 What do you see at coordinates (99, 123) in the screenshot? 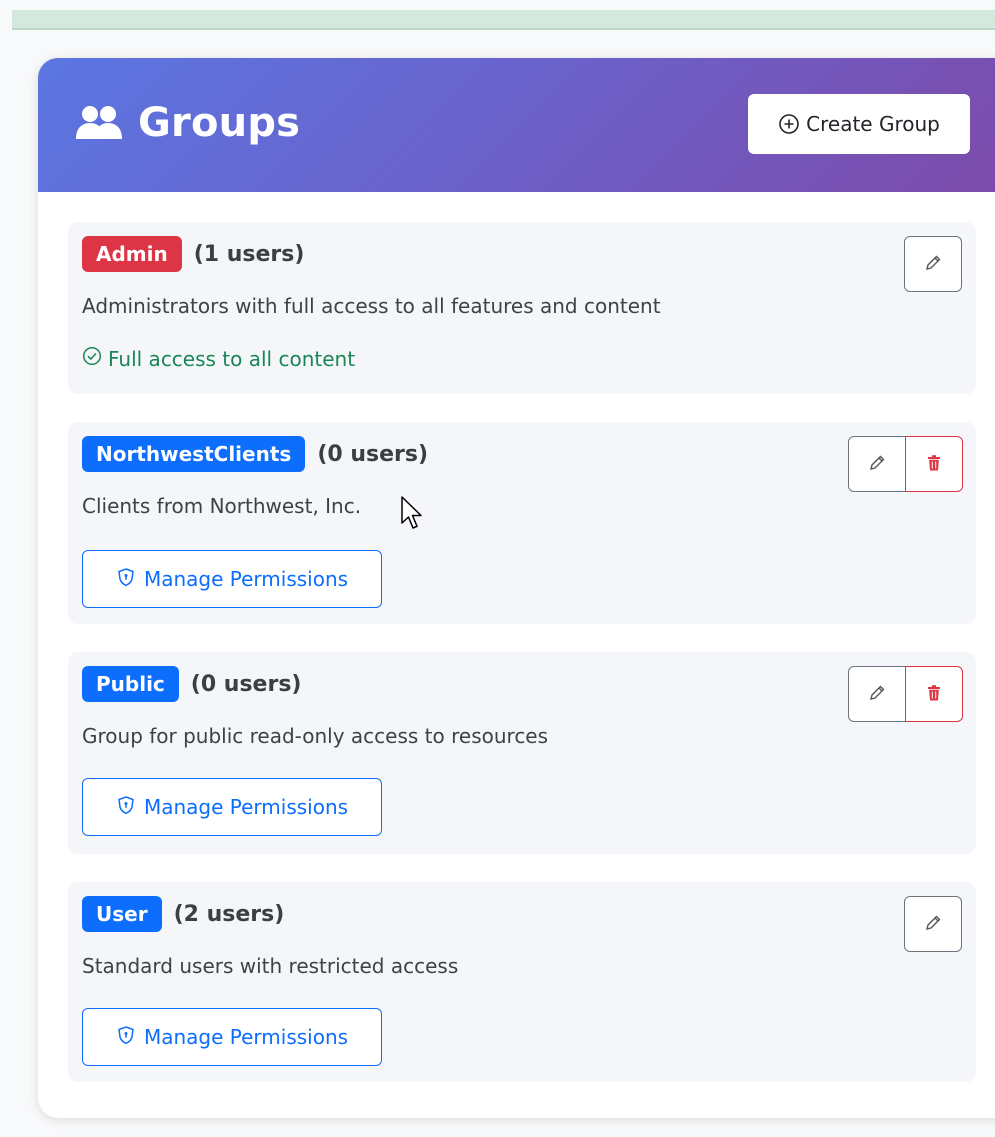
I see `people-icon` at bounding box center [99, 123].